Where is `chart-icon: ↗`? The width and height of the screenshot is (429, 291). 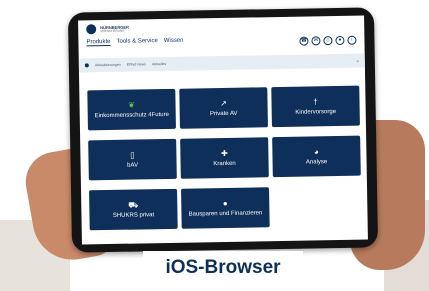 chart-icon: ↗ is located at coordinates (223, 103).